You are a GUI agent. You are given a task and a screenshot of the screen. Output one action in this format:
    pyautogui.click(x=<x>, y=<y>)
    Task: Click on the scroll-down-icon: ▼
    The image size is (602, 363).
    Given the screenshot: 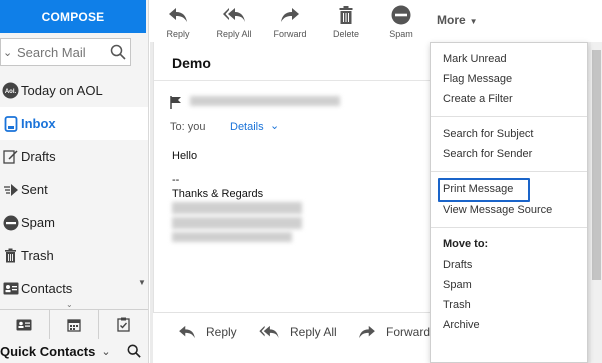 What is the action you would take?
    pyautogui.click(x=142, y=282)
    